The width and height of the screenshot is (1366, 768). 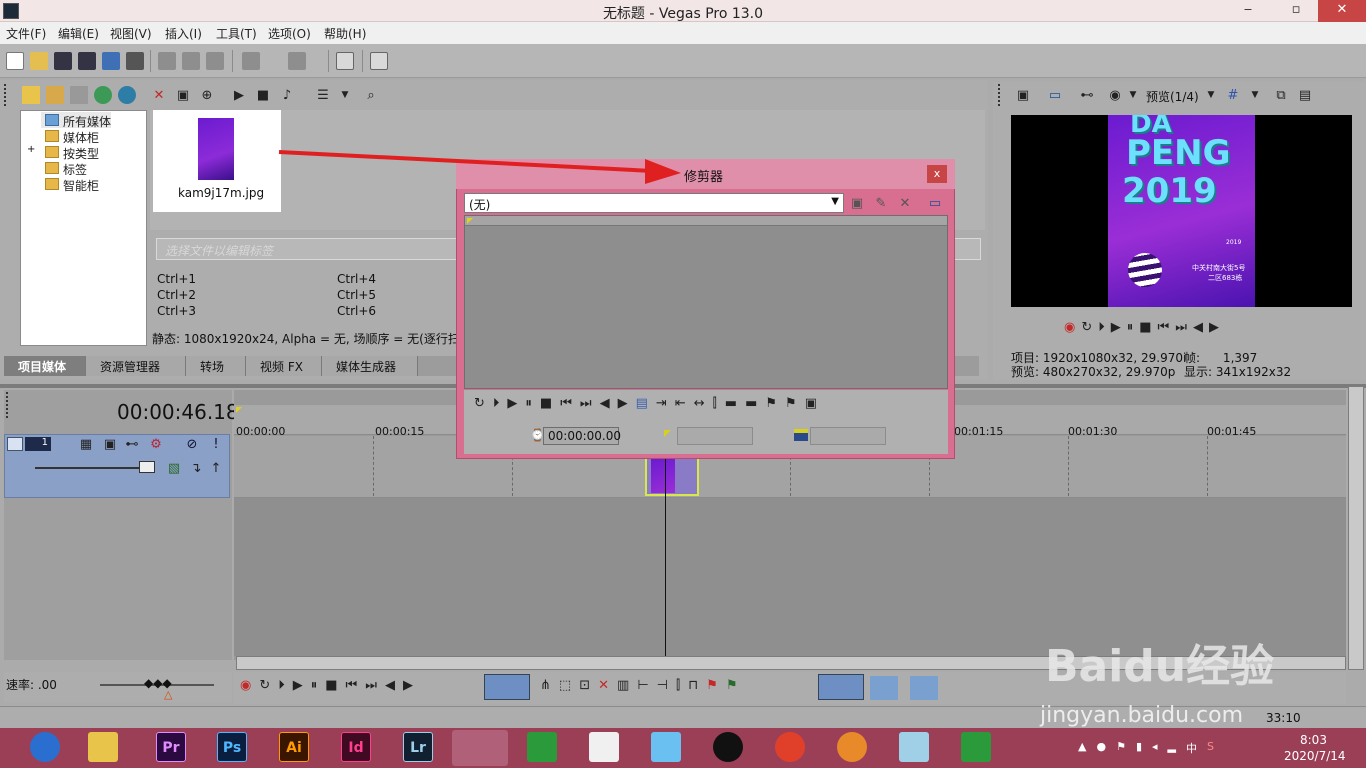 I want to click on envelope-tool-icon: ⋔, so click(x=545, y=685).